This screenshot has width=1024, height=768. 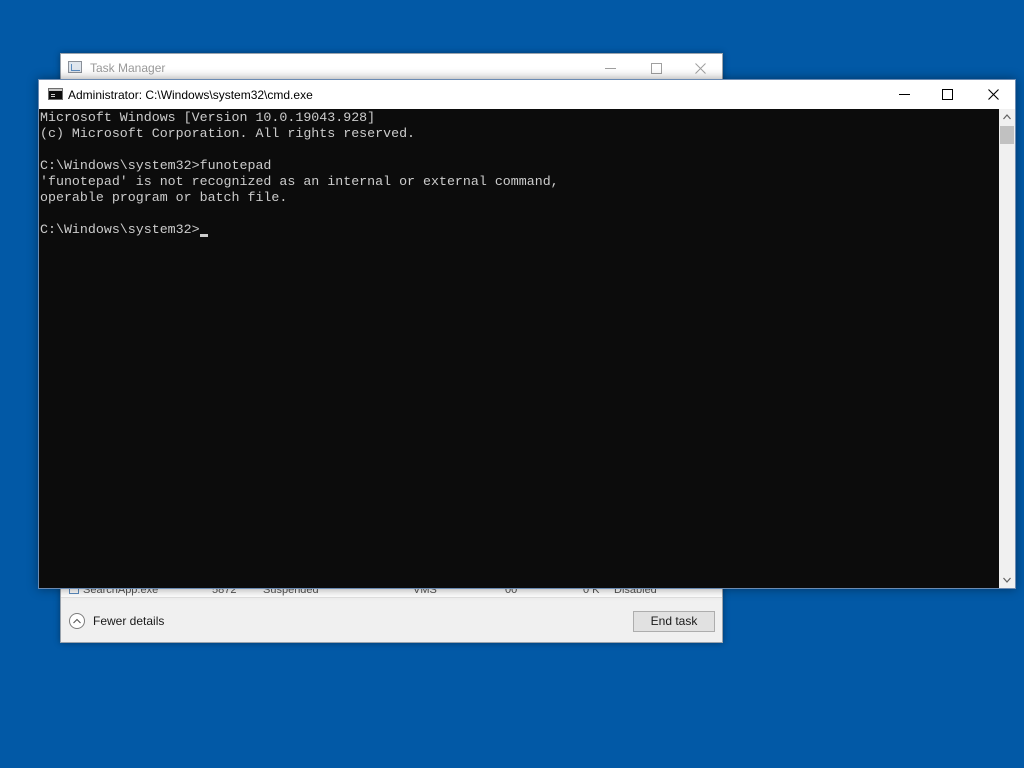 I want to click on scroll-up-button, so click(x=1007, y=117).